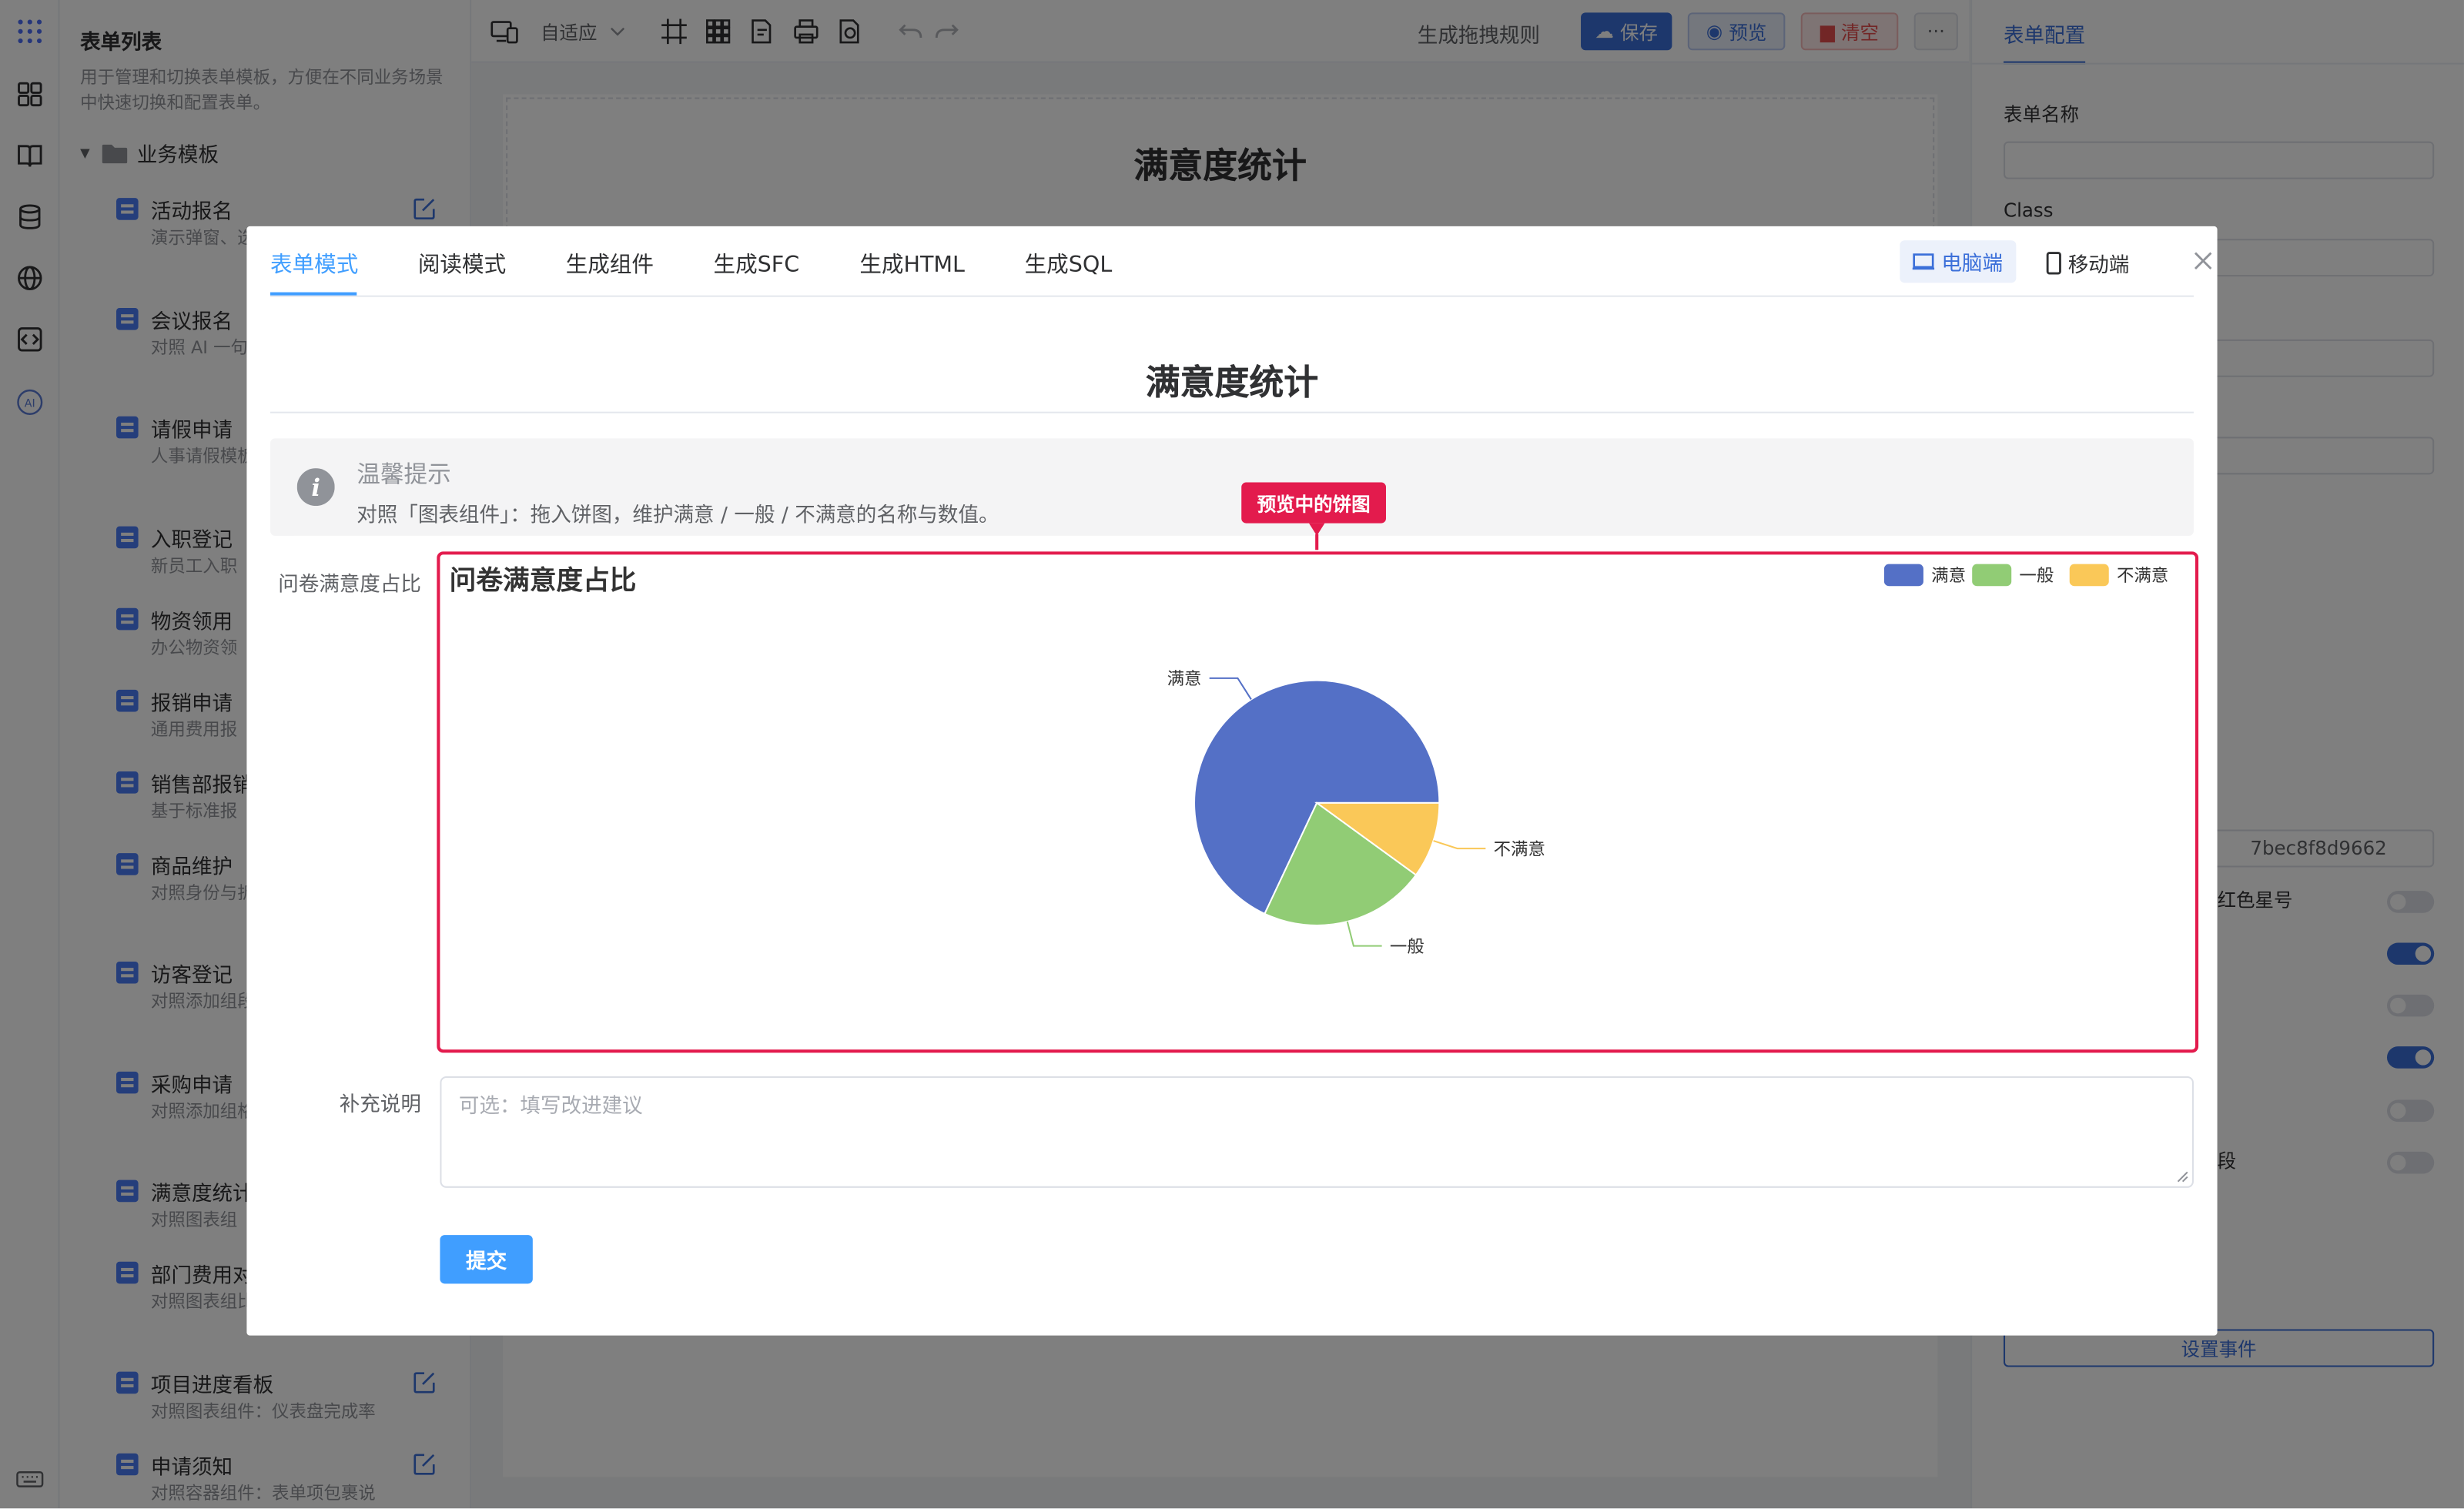 The width and height of the screenshot is (2464, 1509). Describe the element at coordinates (1069, 263) in the screenshot. I see `tab-gen-sql: 生成SQL` at that location.